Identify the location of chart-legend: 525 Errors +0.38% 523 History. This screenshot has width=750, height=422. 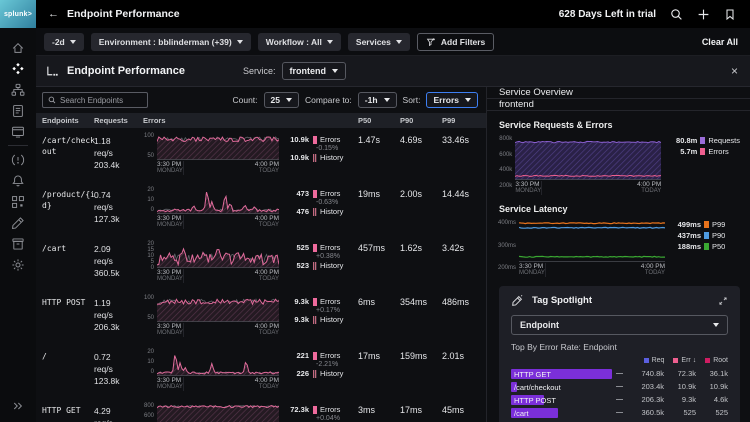
(320, 256).